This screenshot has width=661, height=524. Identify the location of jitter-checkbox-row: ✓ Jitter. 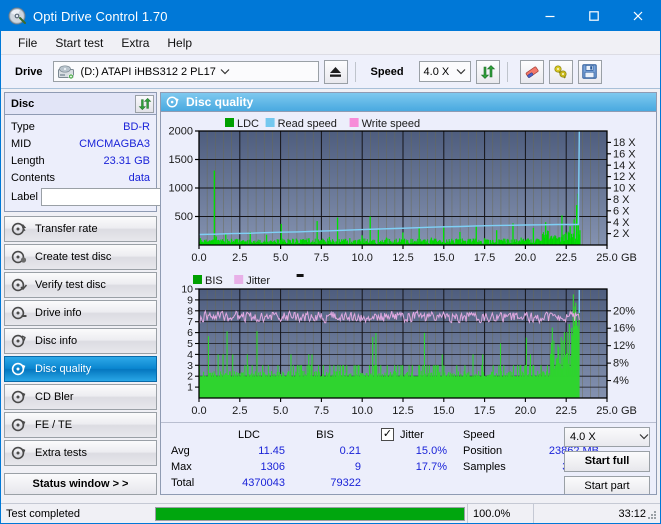
(414, 435).